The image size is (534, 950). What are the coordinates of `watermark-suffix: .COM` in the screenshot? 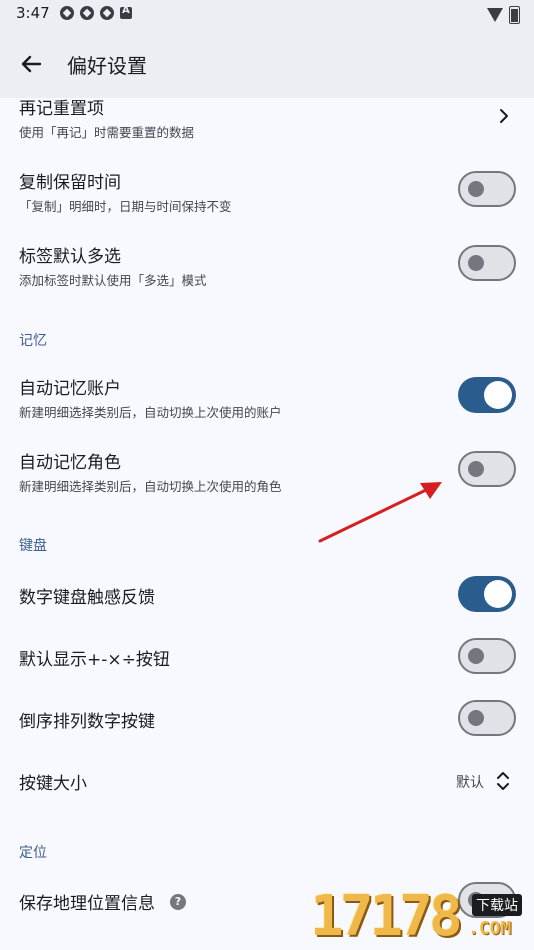 It's located at (490, 928).